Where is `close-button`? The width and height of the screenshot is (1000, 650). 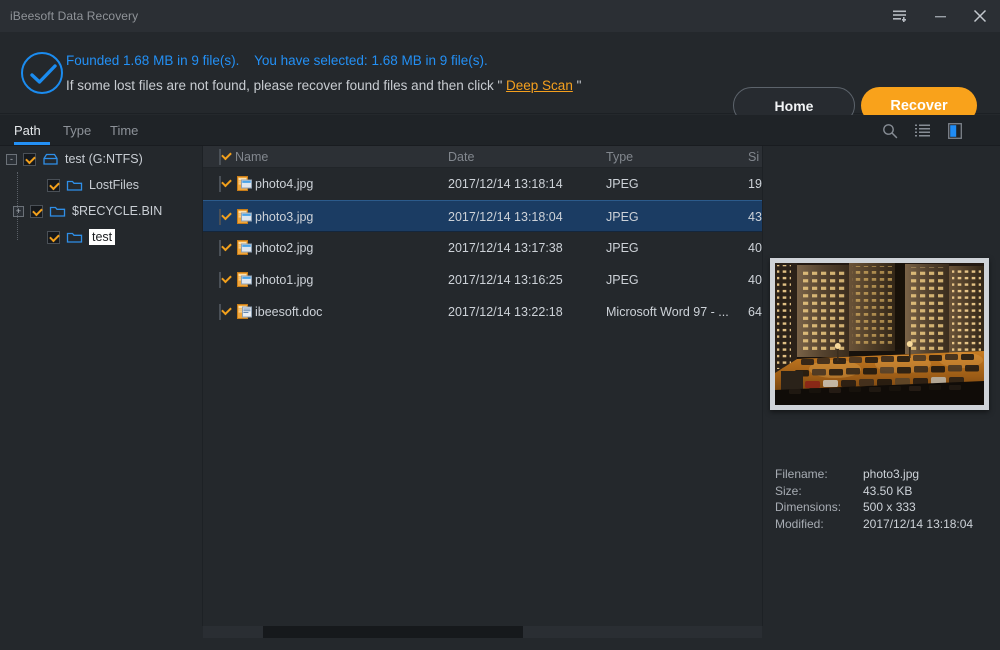 close-button is located at coordinates (980, 16).